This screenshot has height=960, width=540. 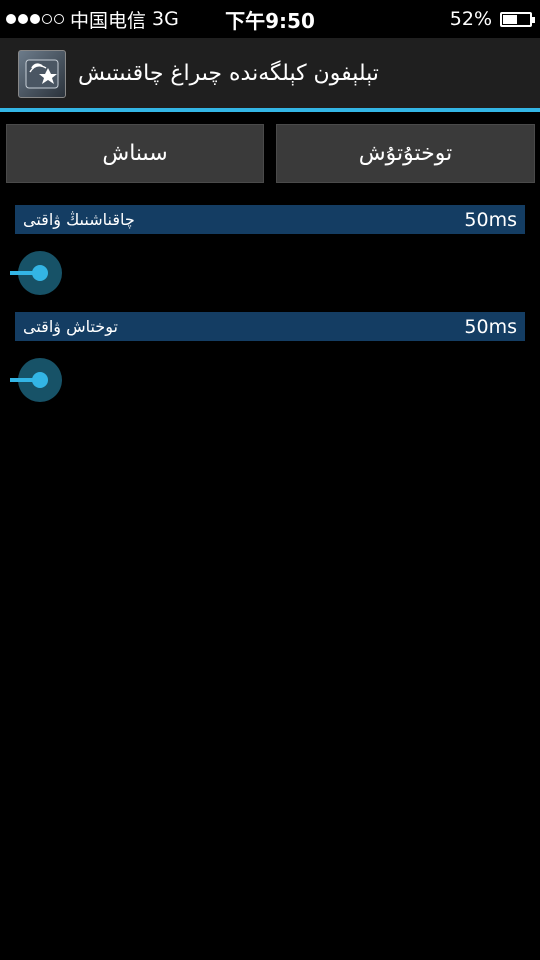 I want to click on pause-duration-label: توختاش ۋاقتى, so click(x=70, y=326).